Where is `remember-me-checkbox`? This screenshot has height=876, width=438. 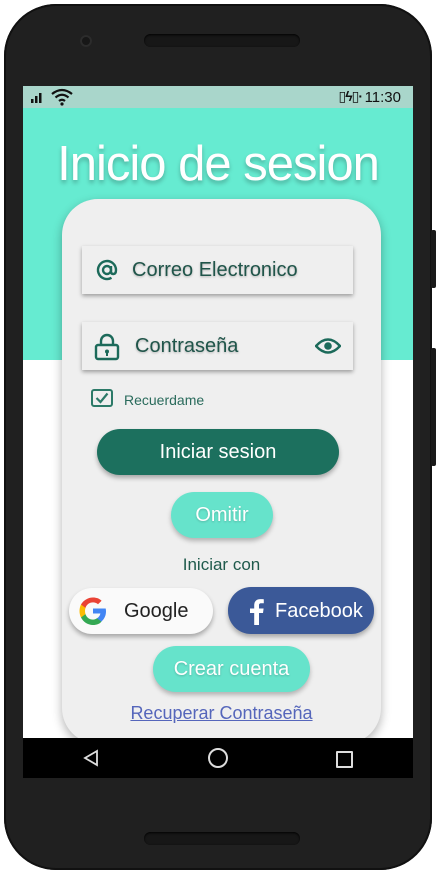
remember-me-checkbox is located at coordinates (102, 398).